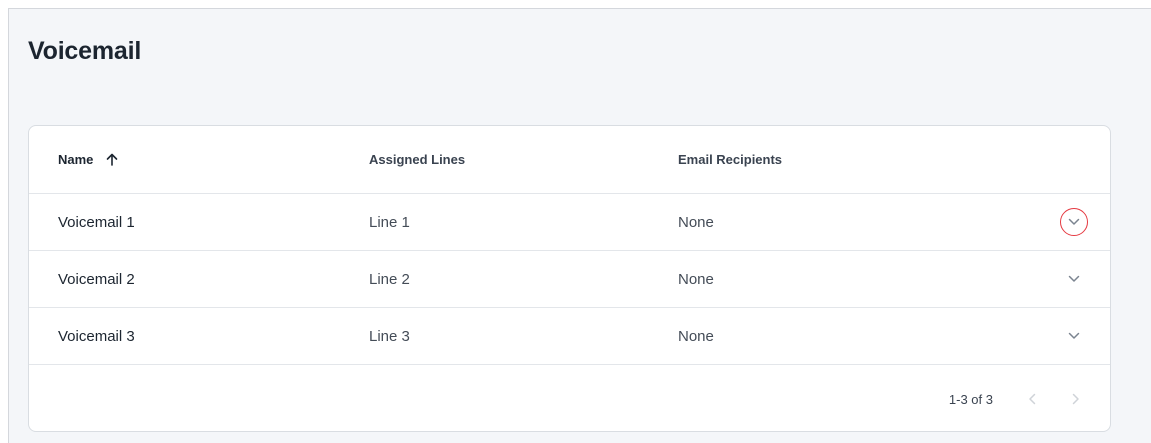 This screenshot has width=1151, height=443. I want to click on table-row: Voicemail 2 Line 2 None, so click(569, 279).